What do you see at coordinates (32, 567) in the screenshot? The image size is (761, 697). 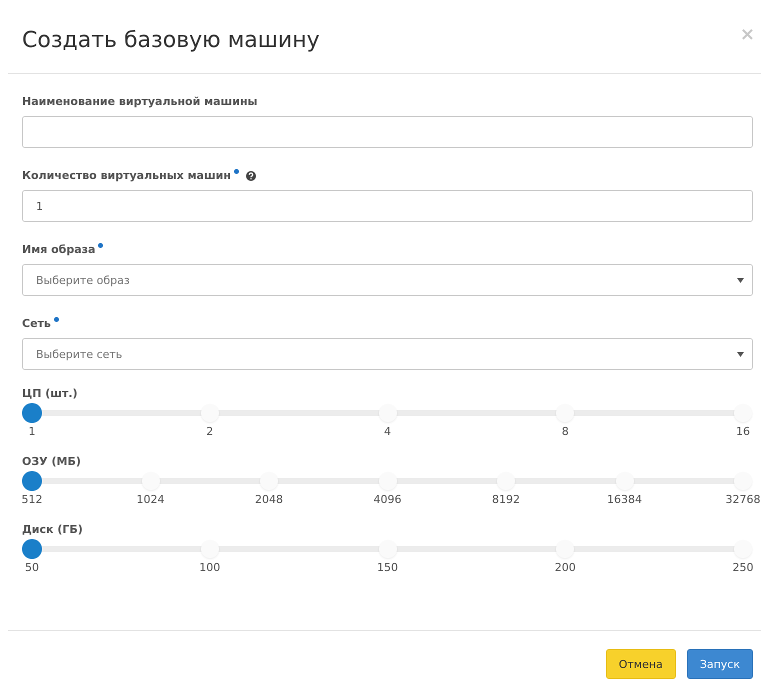 I see `tick-label: 50` at bounding box center [32, 567].